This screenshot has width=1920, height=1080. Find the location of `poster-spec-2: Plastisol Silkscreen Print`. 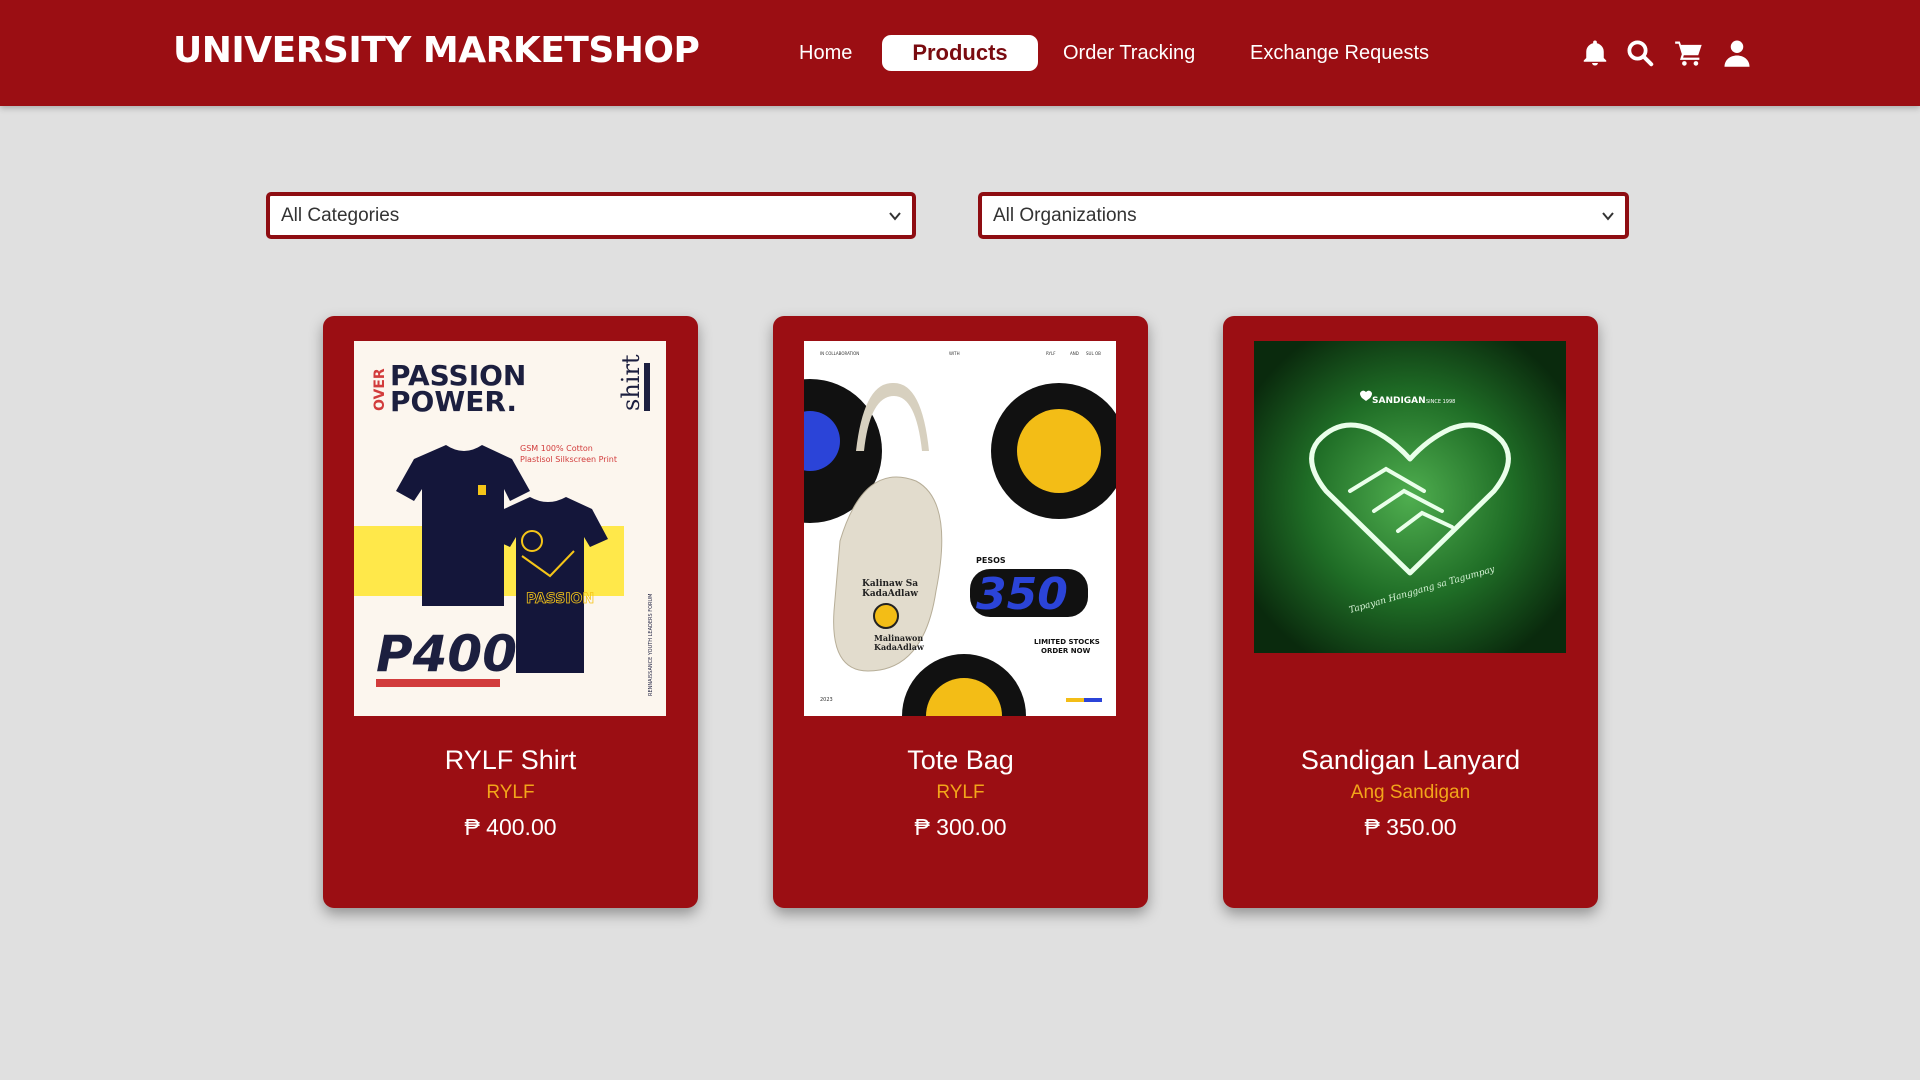

poster-spec-2: Plastisol Silkscreen Print is located at coordinates (568, 459).